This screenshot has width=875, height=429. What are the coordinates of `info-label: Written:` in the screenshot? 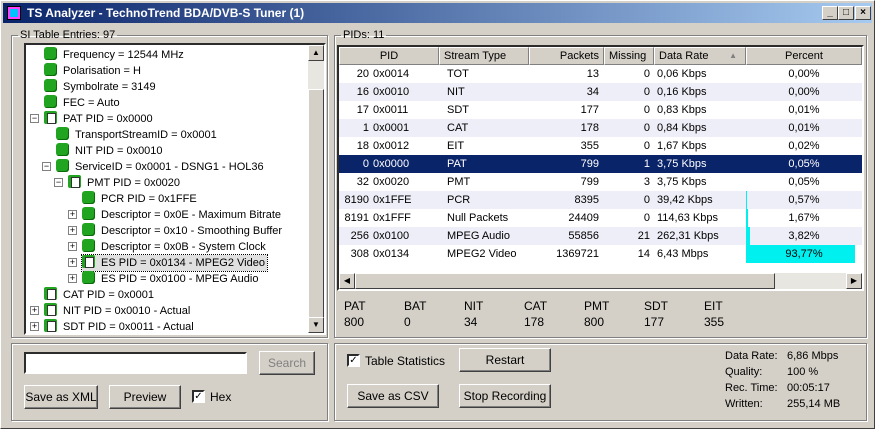 It's located at (744, 404).